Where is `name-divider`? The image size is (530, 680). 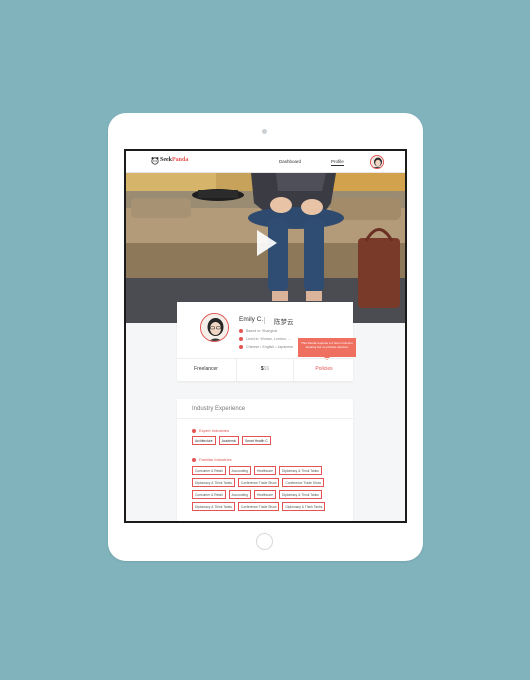
name-divider is located at coordinates (264, 320).